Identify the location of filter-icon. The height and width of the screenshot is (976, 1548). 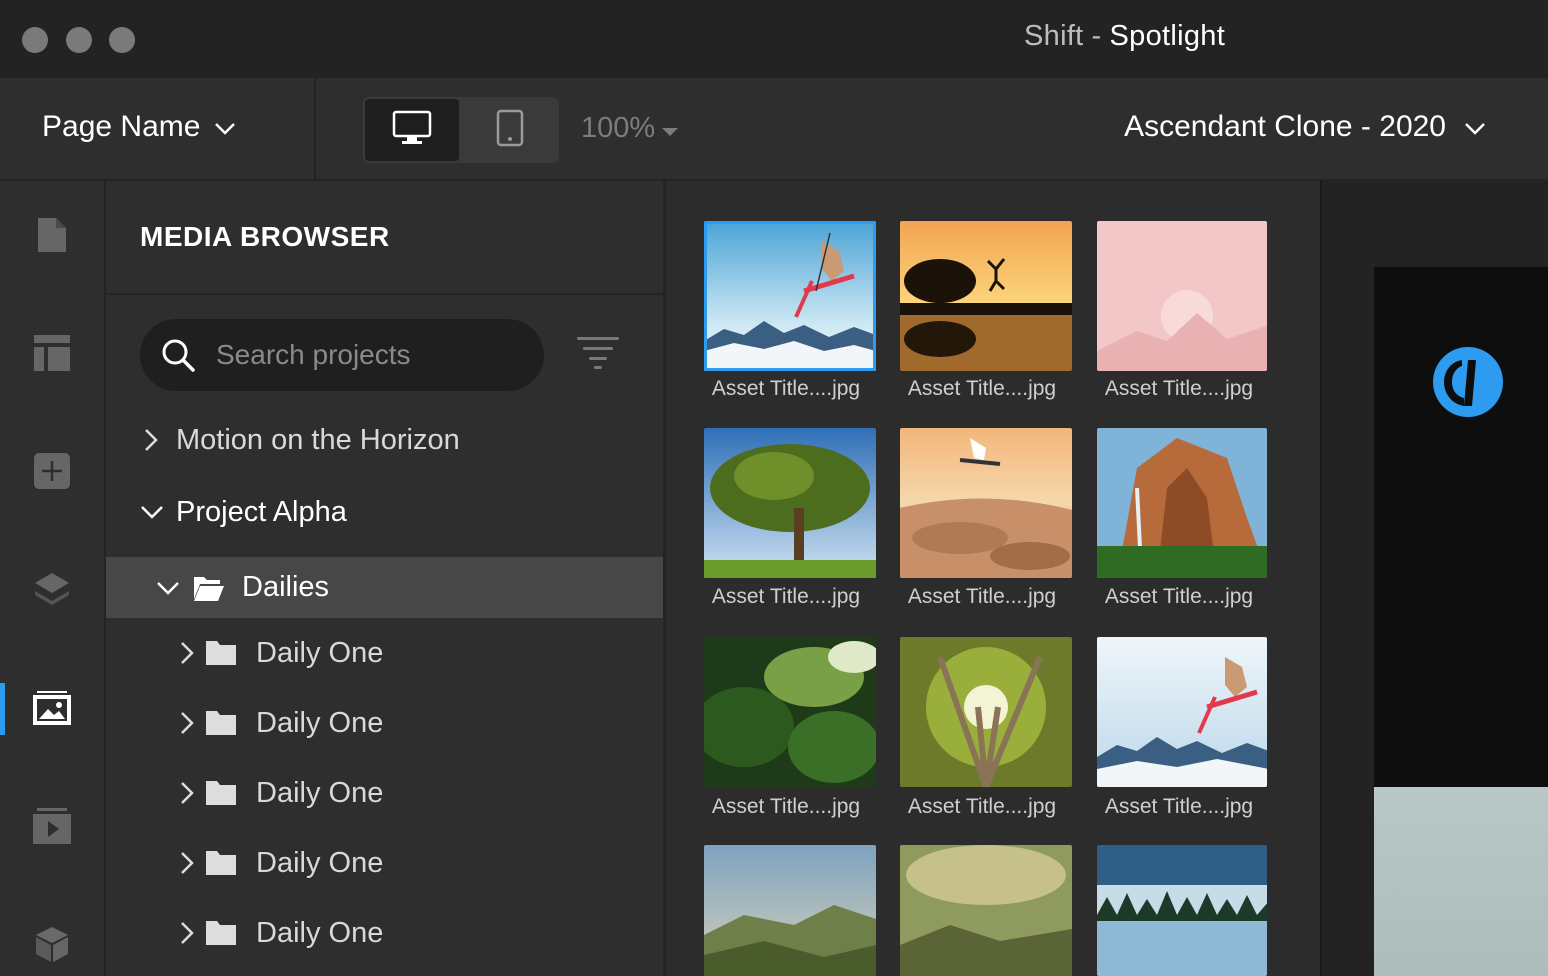
(598, 355).